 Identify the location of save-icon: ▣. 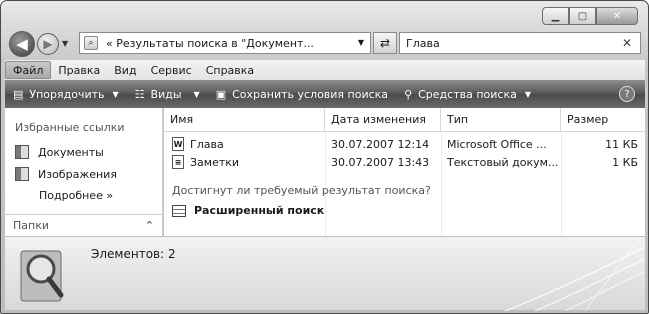
(221, 94).